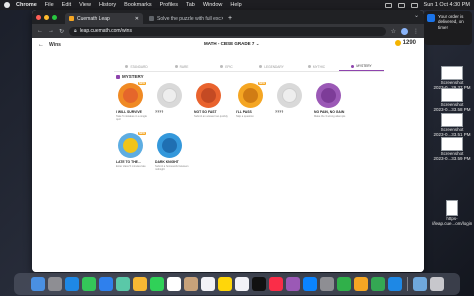 This screenshot has width=474, height=296. What do you see at coordinates (139, 284) in the screenshot?
I see `photos-icon` at bounding box center [139, 284].